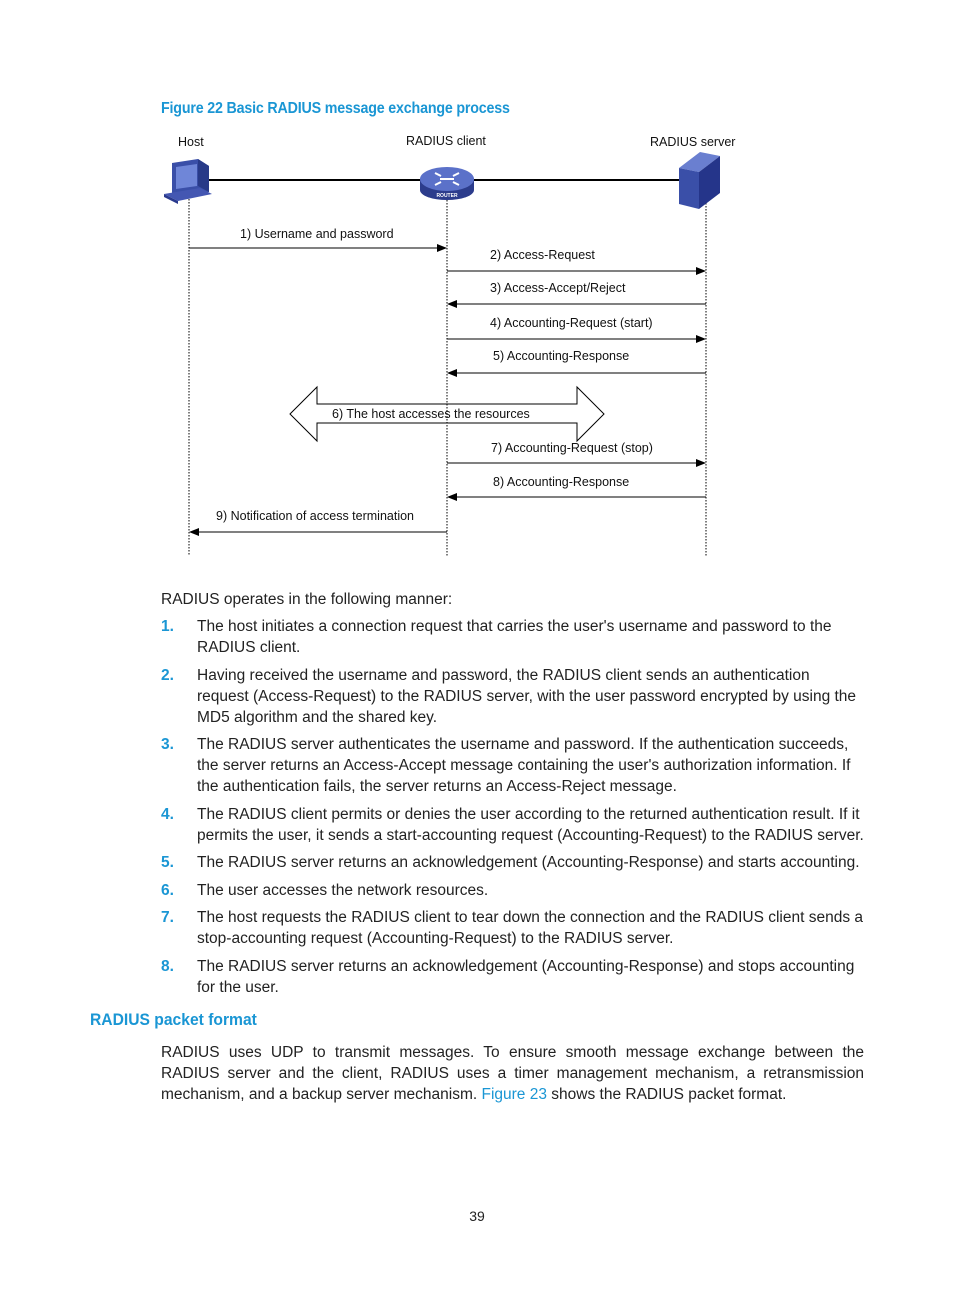  What do you see at coordinates (188, 181) in the screenshot?
I see `host-computer-icon` at bounding box center [188, 181].